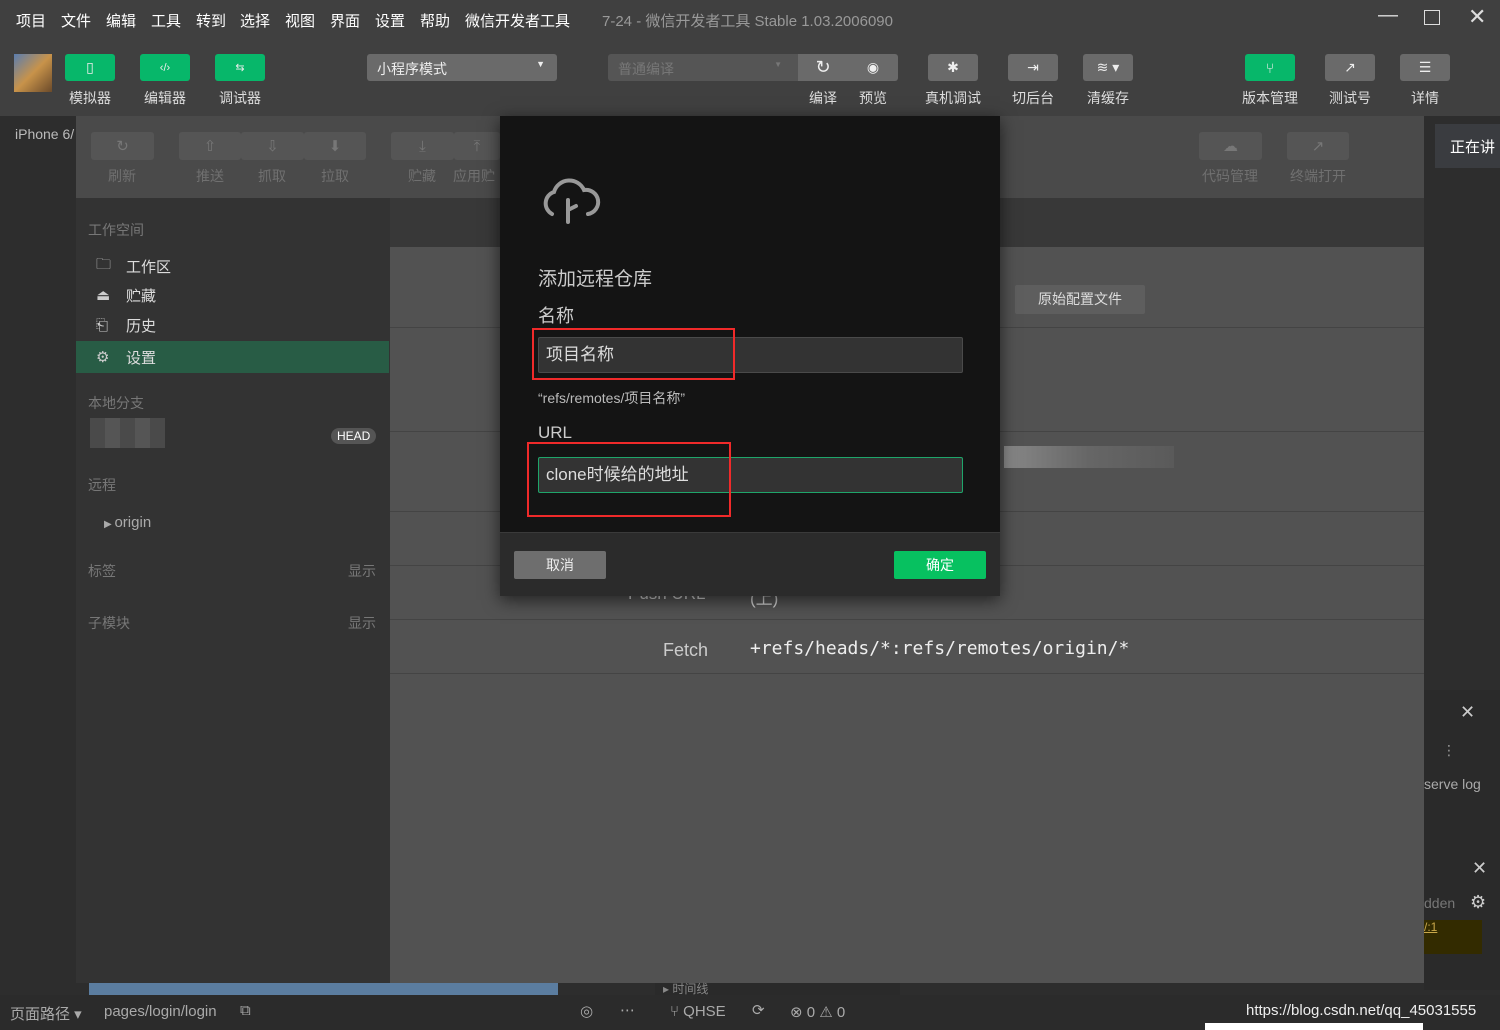 This screenshot has height=1030, width=1500. Describe the element at coordinates (1425, 98) in the screenshot. I see `details-label: 详情` at that location.